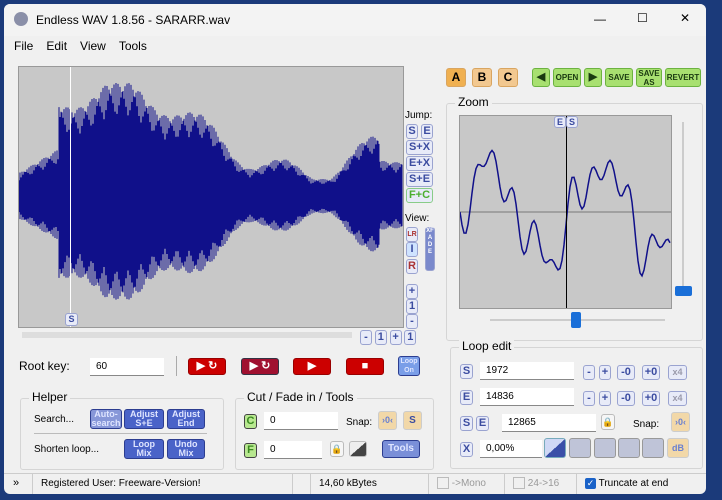 The image size is (722, 500). Describe the element at coordinates (387, 420) in the screenshot. I see `snap-zero-button: ›0‹` at that location.